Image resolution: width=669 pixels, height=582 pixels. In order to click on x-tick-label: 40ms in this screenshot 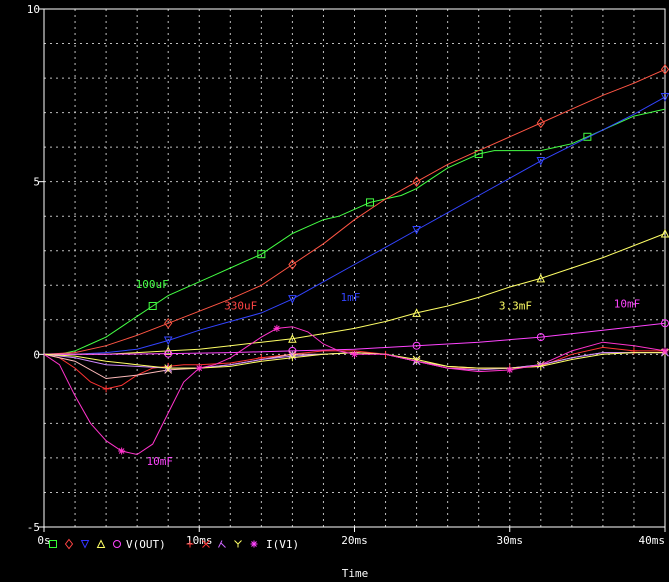, I will do `click(652, 540)`.